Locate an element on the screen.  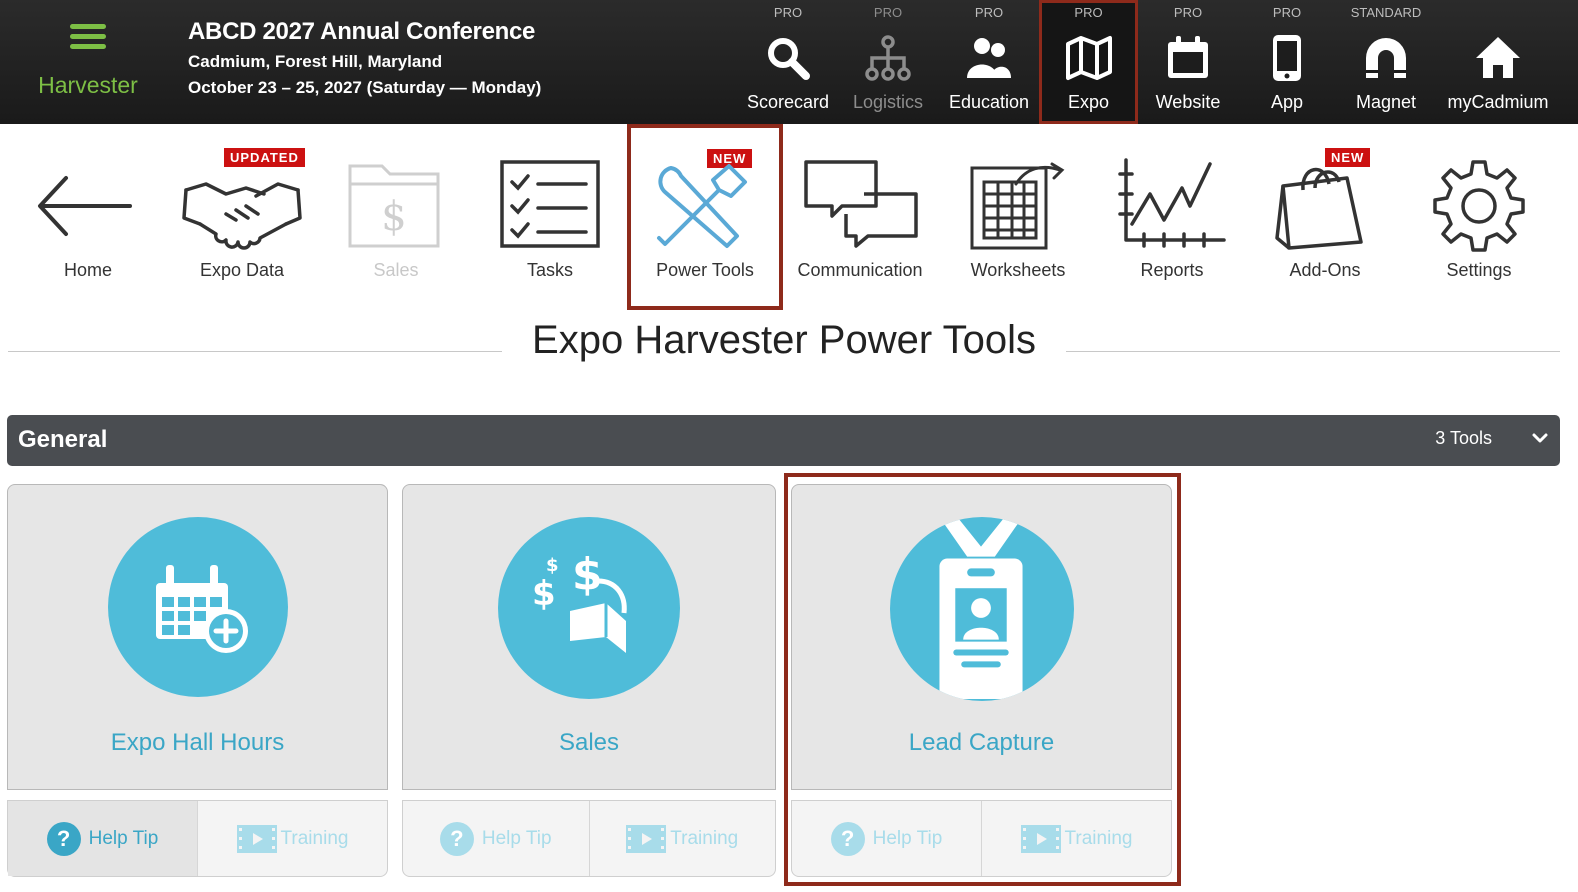
magnet-icon is located at coordinates (1386, 58).